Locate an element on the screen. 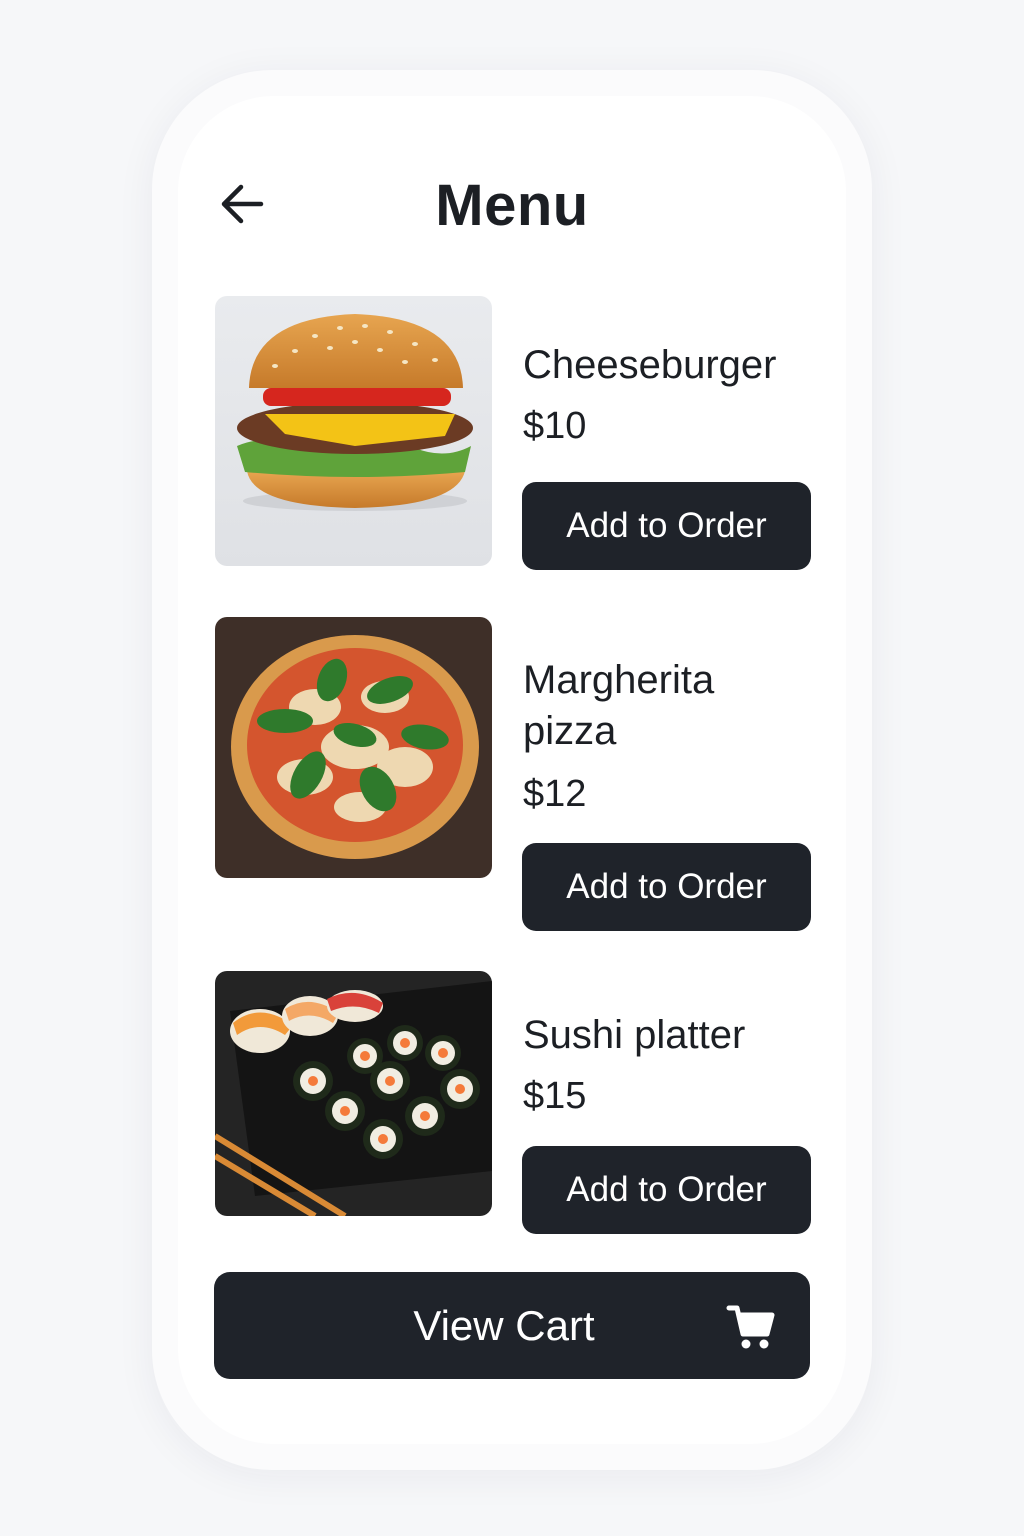 This screenshot has width=1024, height=1536. item-name: Margherita pizza is located at coordinates (619, 705).